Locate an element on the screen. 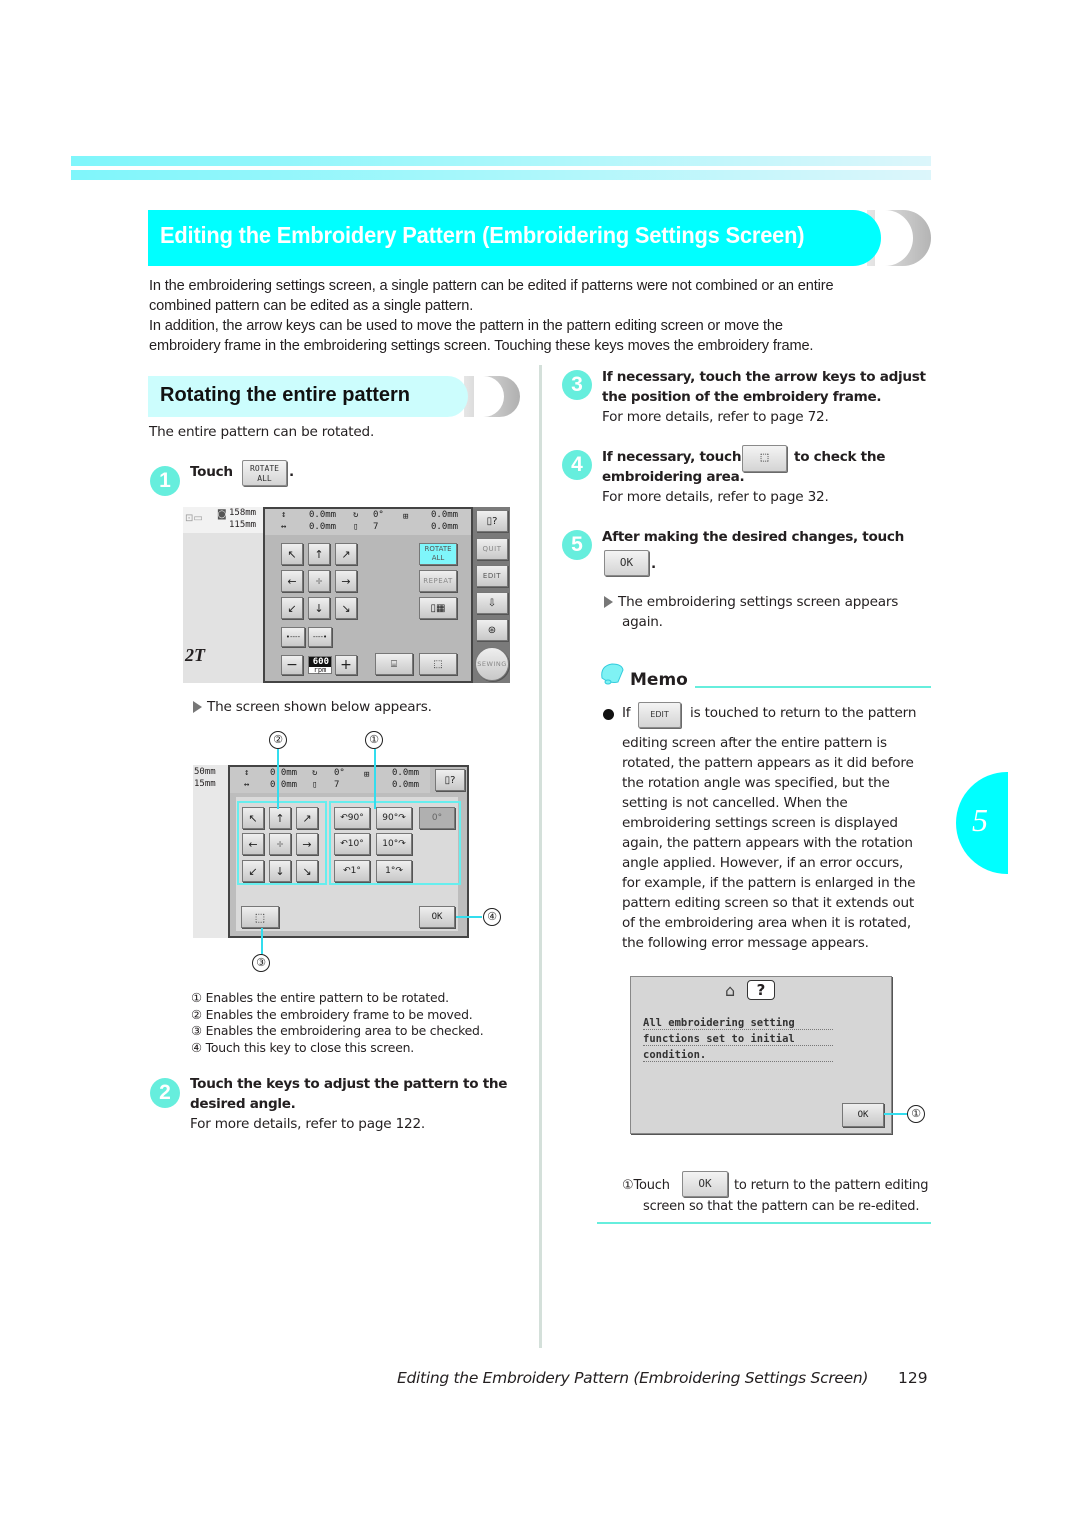 Image resolution: width=1080 pixels, height=1528 pixels. frame-move-button: ⊛ is located at coordinates (492, 630).